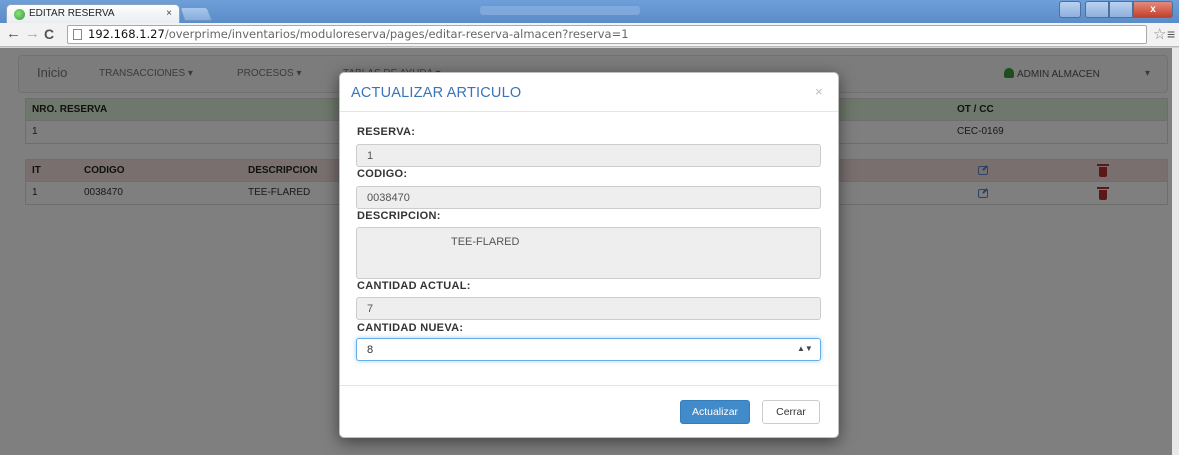 This screenshot has width=1179, height=455. What do you see at coordinates (819, 91) in the screenshot?
I see `close-icon: ×` at bounding box center [819, 91].